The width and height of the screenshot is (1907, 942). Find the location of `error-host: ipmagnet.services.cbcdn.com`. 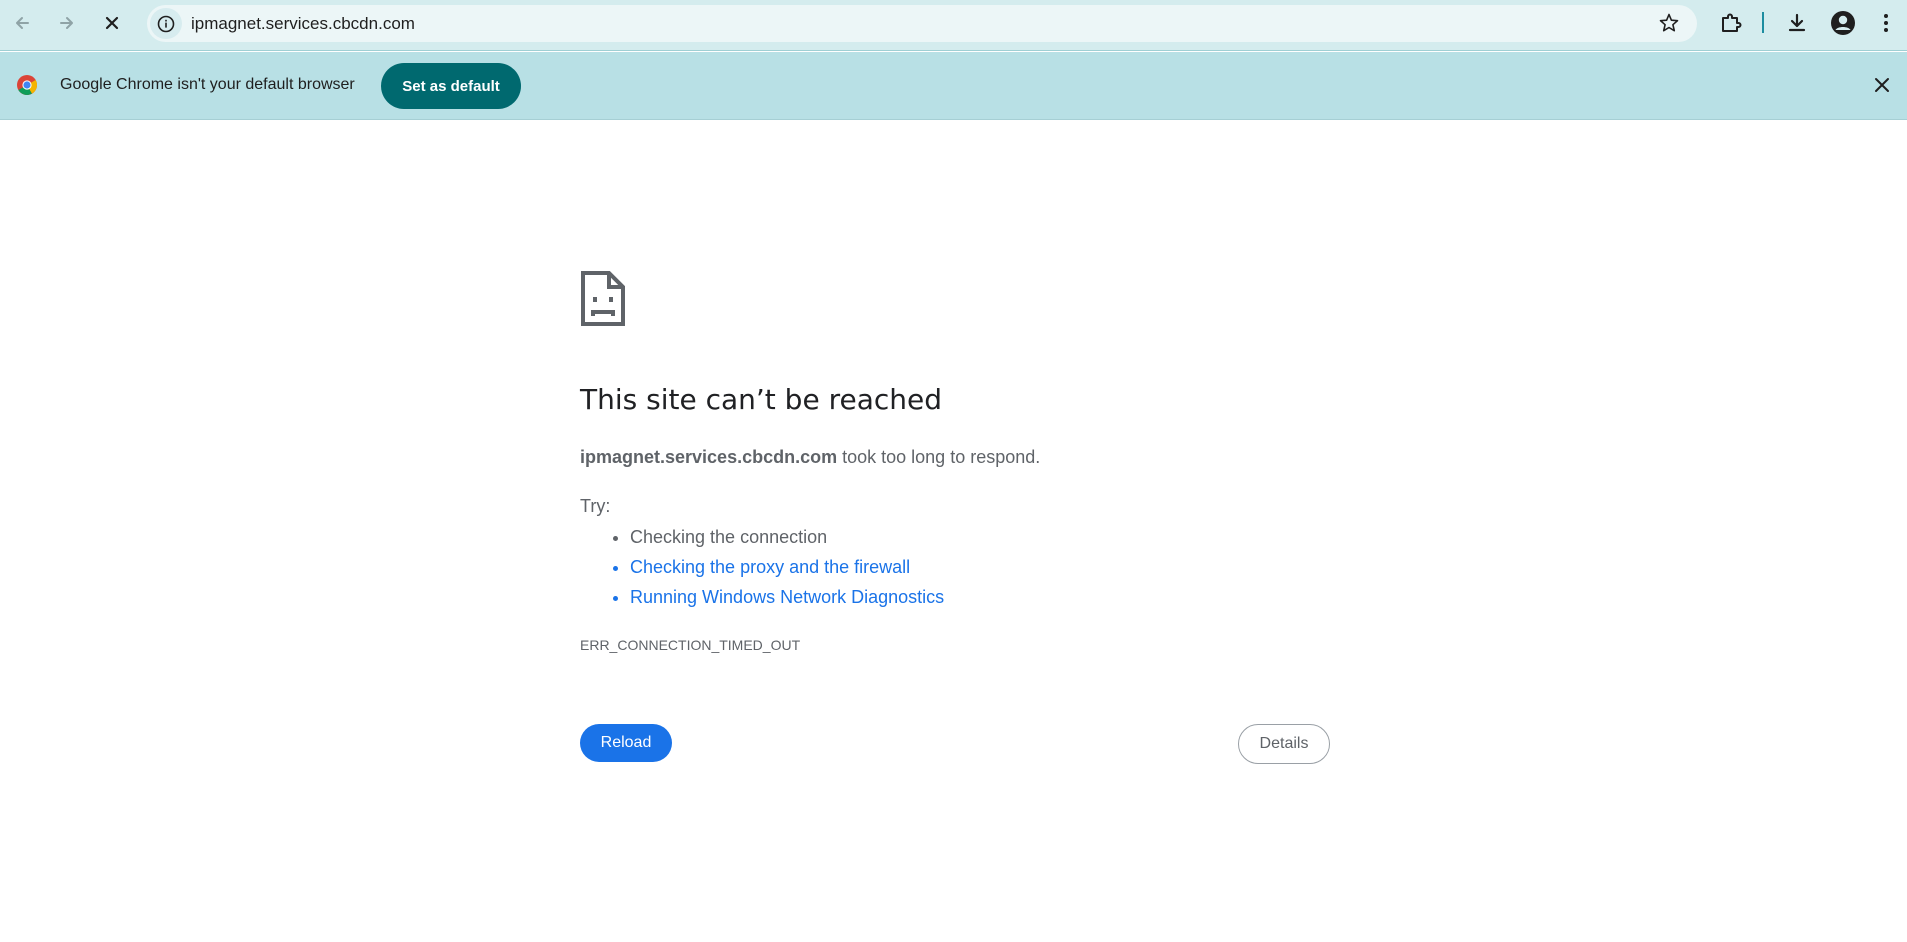

error-host: ipmagnet.services.cbcdn.com is located at coordinates (709, 457).